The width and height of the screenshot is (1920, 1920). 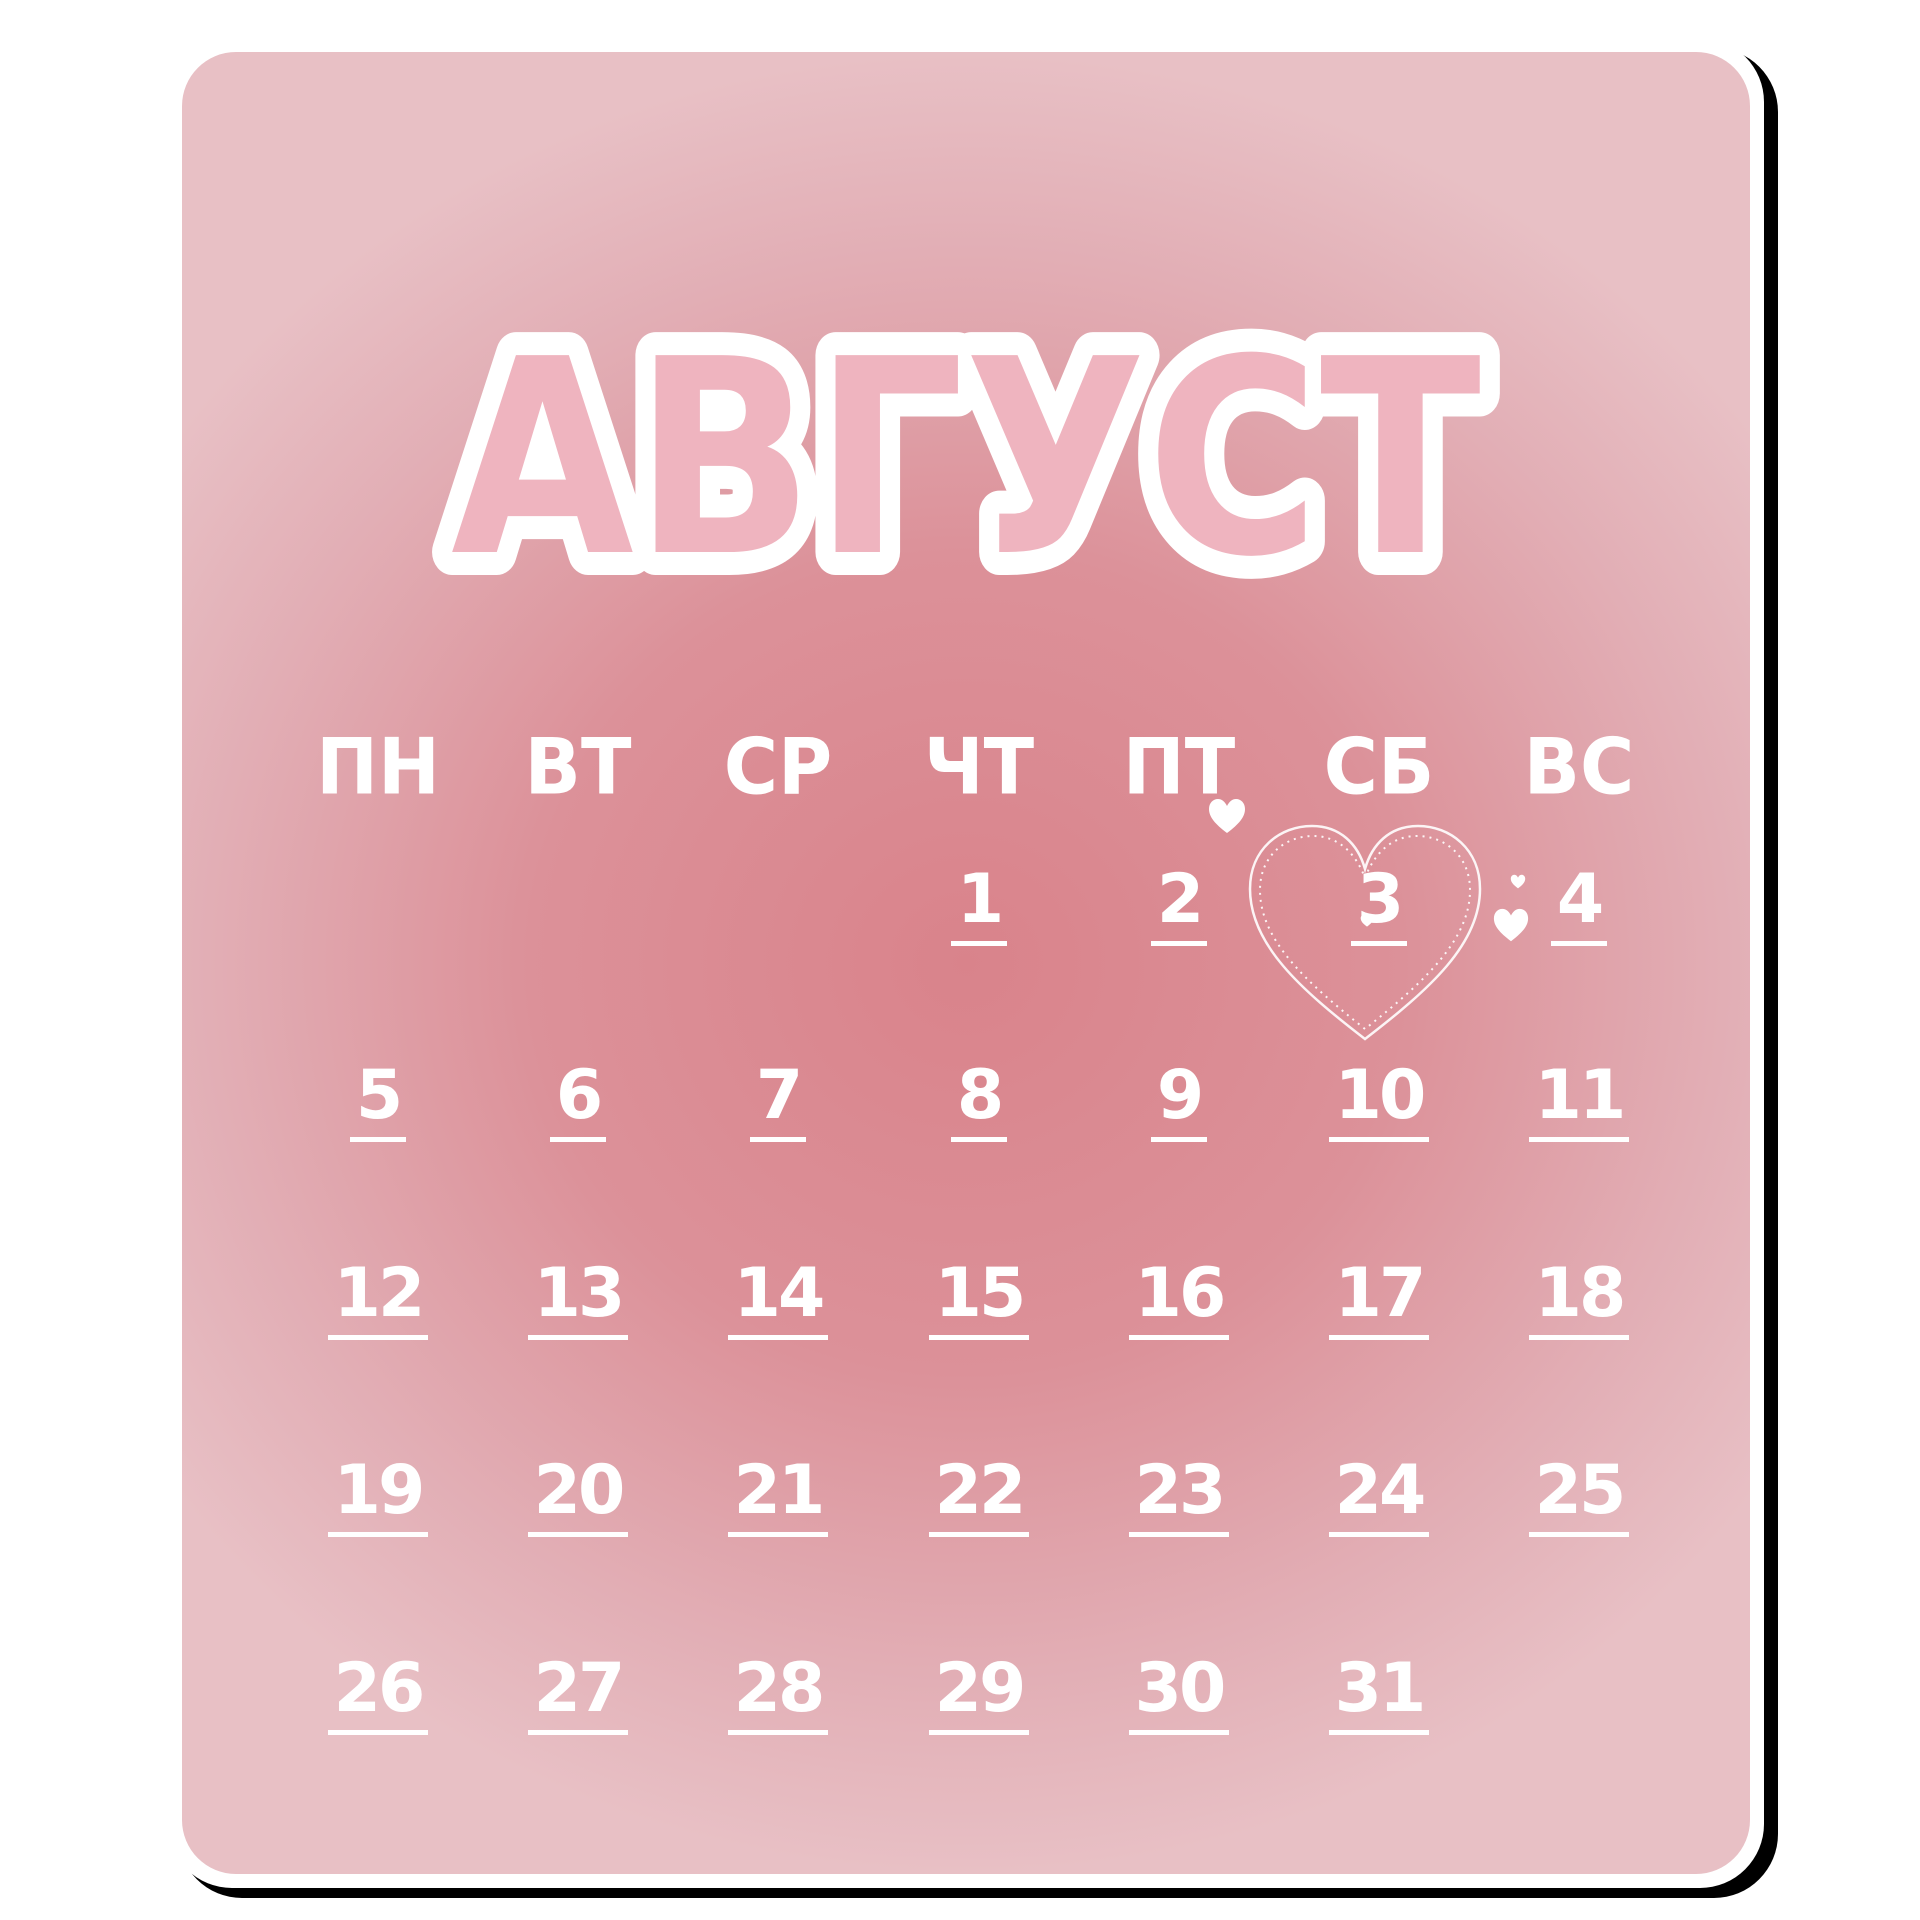 I want to click on day-cell: 9, so click(x=1179, y=1110).